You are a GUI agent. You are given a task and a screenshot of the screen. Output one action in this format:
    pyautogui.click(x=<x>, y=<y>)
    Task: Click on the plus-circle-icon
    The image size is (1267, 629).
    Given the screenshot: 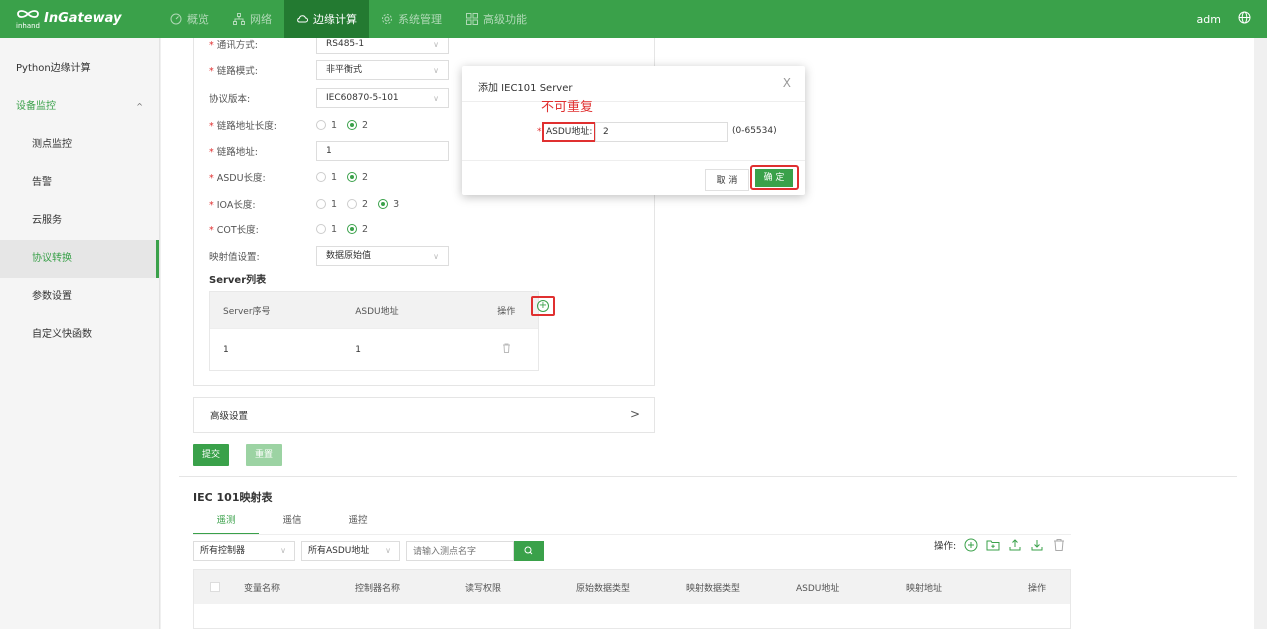 What is the action you would take?
    pyautogui.click(x=971, y=545)
    